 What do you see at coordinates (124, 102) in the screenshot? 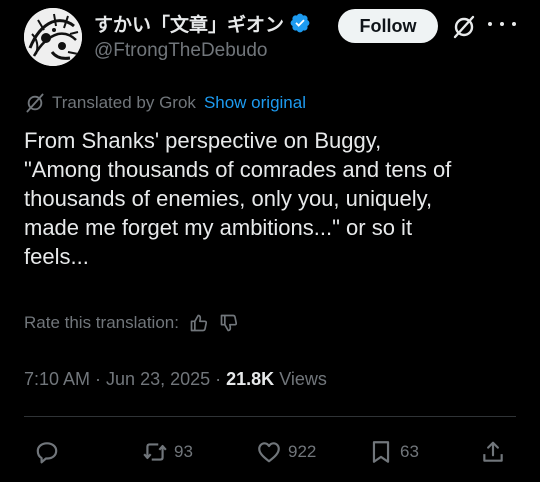
I see `translated-by-label: Translated by Grok` at bounding box center [124, 102].